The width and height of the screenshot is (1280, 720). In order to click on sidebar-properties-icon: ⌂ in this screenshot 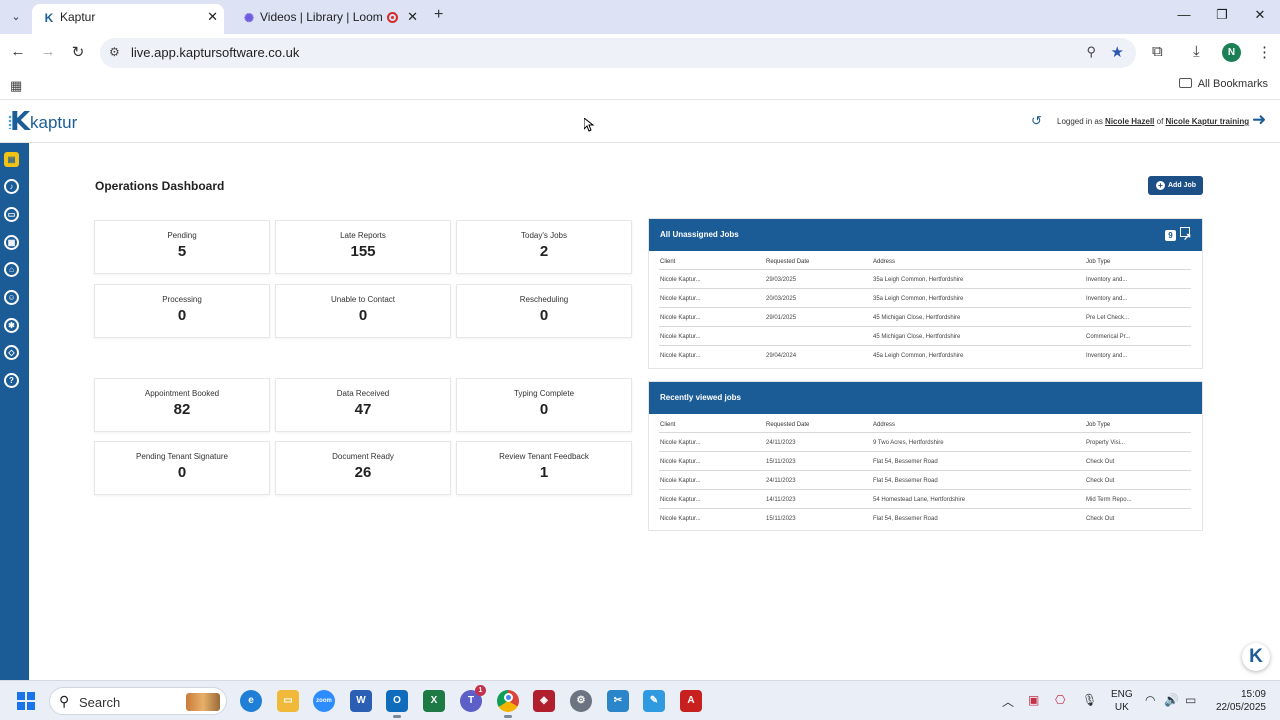, I will do `click(11, 269)`.